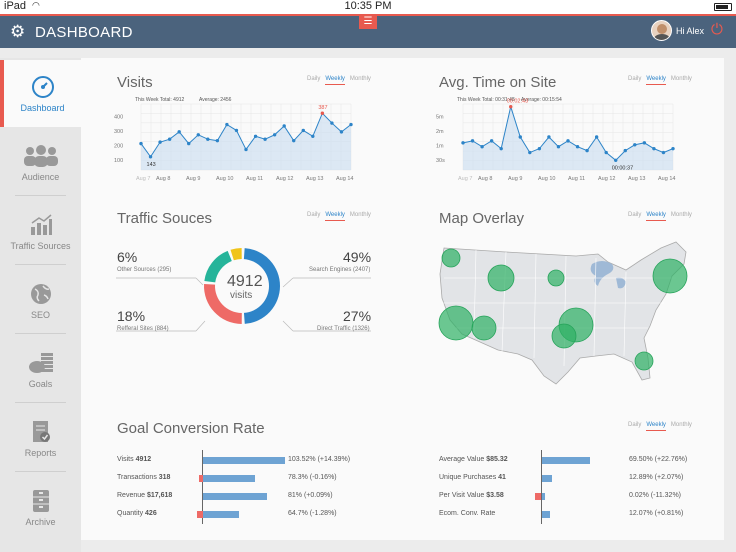 This screenshot has width=736, height=552. What do you see at coordinates (40, 369) in the screenshot?
I see `sidebar-item-goals: Goals` at bounding box center [40, 369].